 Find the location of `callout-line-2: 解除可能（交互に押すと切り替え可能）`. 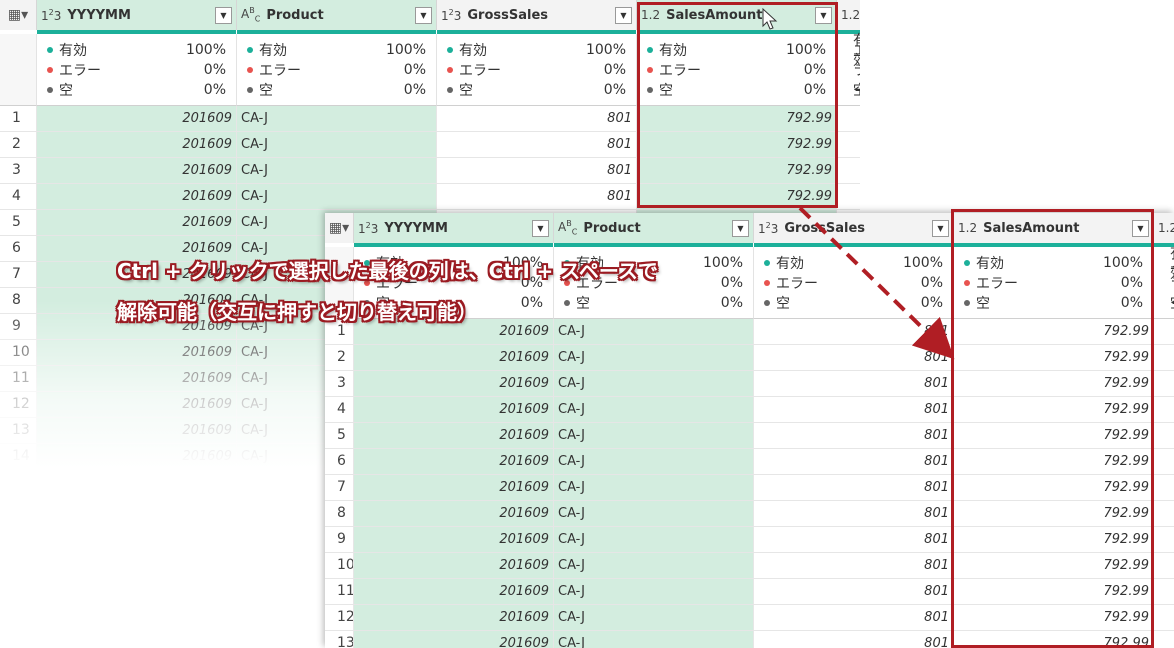

callout-line-2: 解除可能（交互に押すと切り替え可能） is located at coordinates (297, 312).